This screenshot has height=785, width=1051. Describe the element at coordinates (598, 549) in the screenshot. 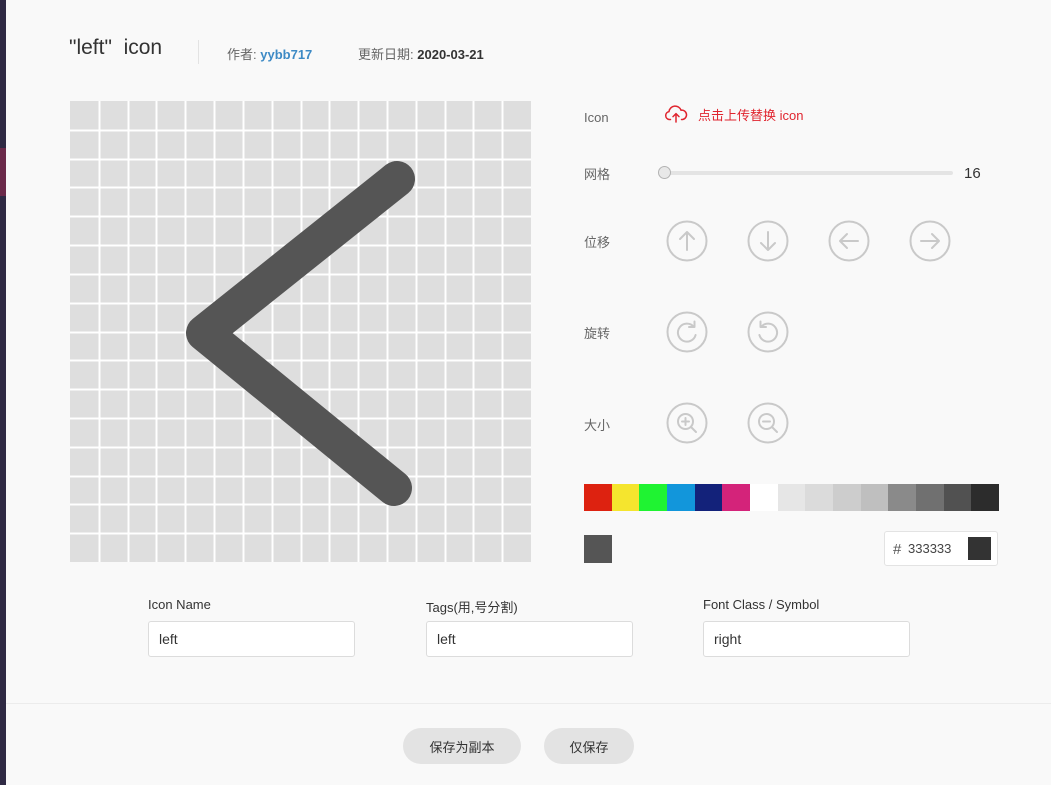

I see `current-color-swatch` at that location.